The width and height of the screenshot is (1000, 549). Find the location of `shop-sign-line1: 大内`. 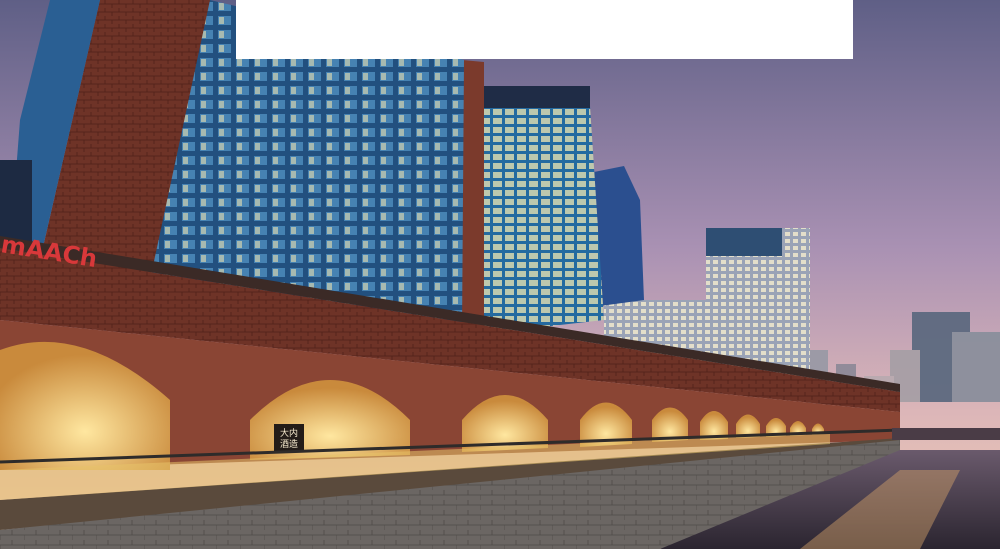

shop-sign-line1: 大内 is located at coordinates (289, 433).